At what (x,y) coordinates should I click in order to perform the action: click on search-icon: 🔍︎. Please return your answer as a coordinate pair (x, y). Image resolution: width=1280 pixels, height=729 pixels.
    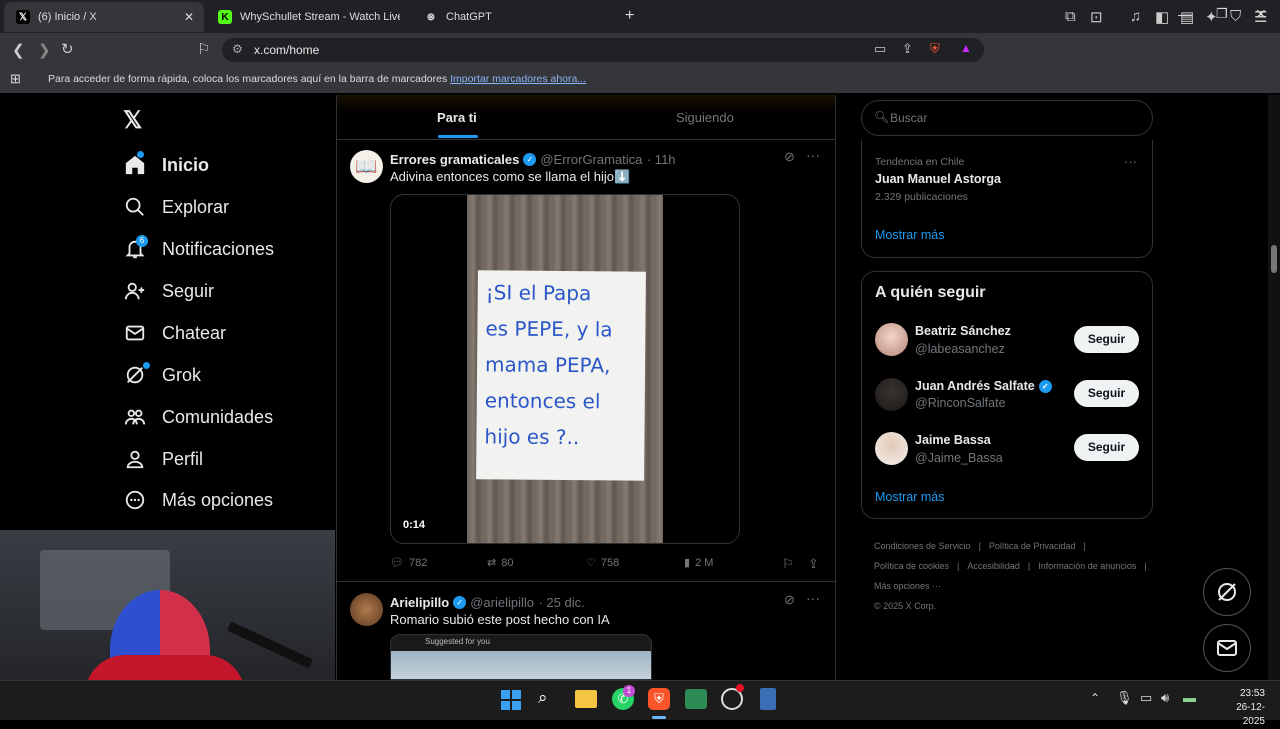
    Looking at the image, I should click on (882, 117).